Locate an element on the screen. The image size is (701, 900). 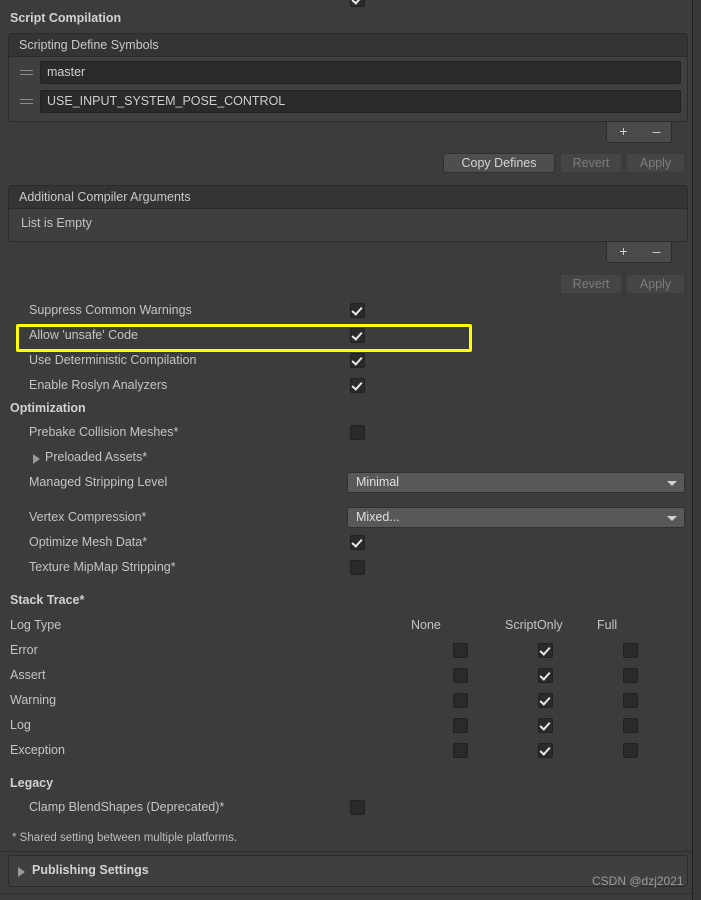
empty-list-text: List is Empty is located at coordinates (56, 223).